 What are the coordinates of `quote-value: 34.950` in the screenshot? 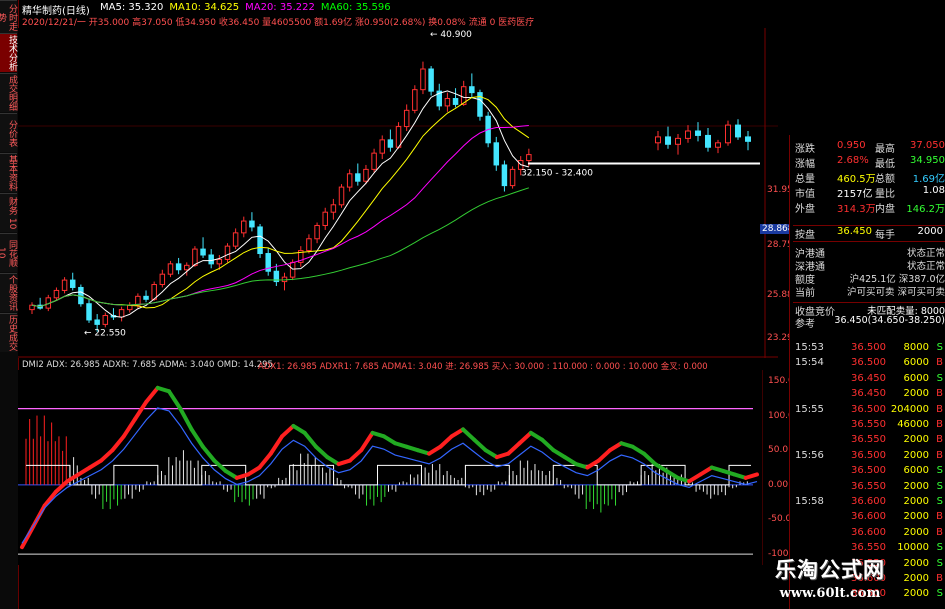 It's located at (927, 160).